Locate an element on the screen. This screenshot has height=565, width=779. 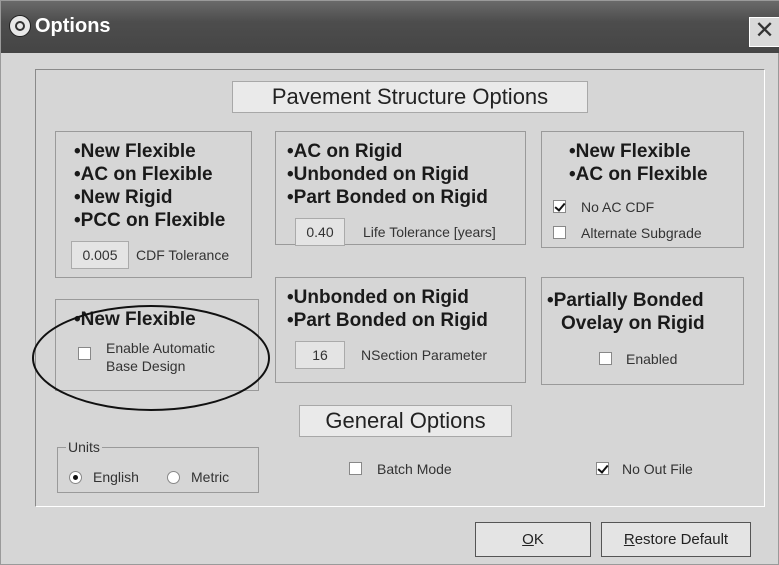
nsection-parameter-field: 16 is located at coordinates (320, 355).